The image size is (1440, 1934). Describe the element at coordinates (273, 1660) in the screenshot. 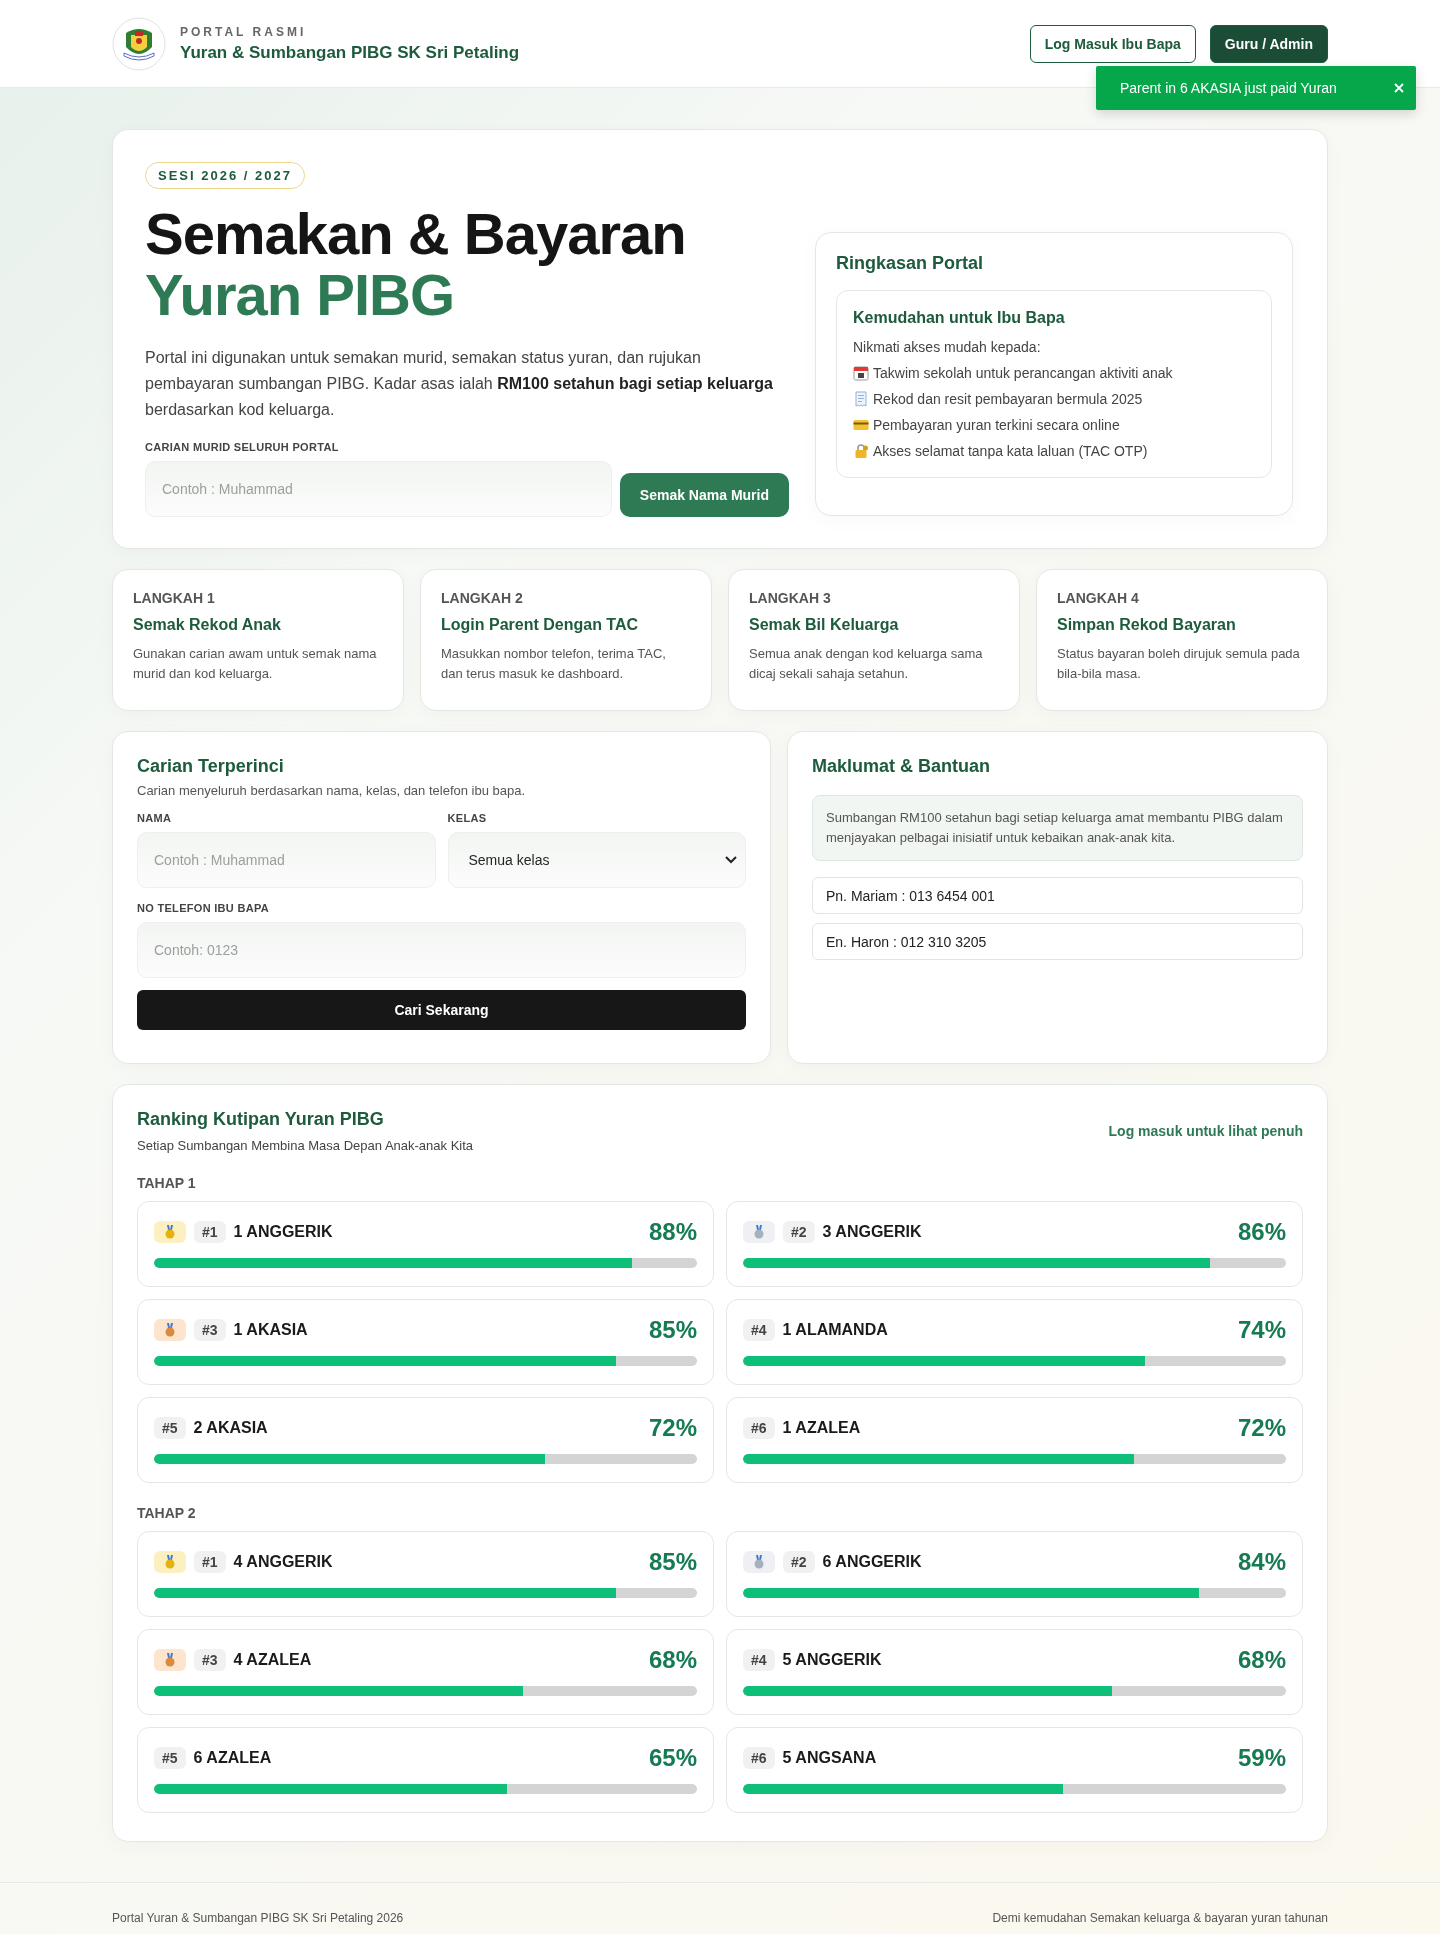

I see `class-name: 4 AZALEA` at that location.